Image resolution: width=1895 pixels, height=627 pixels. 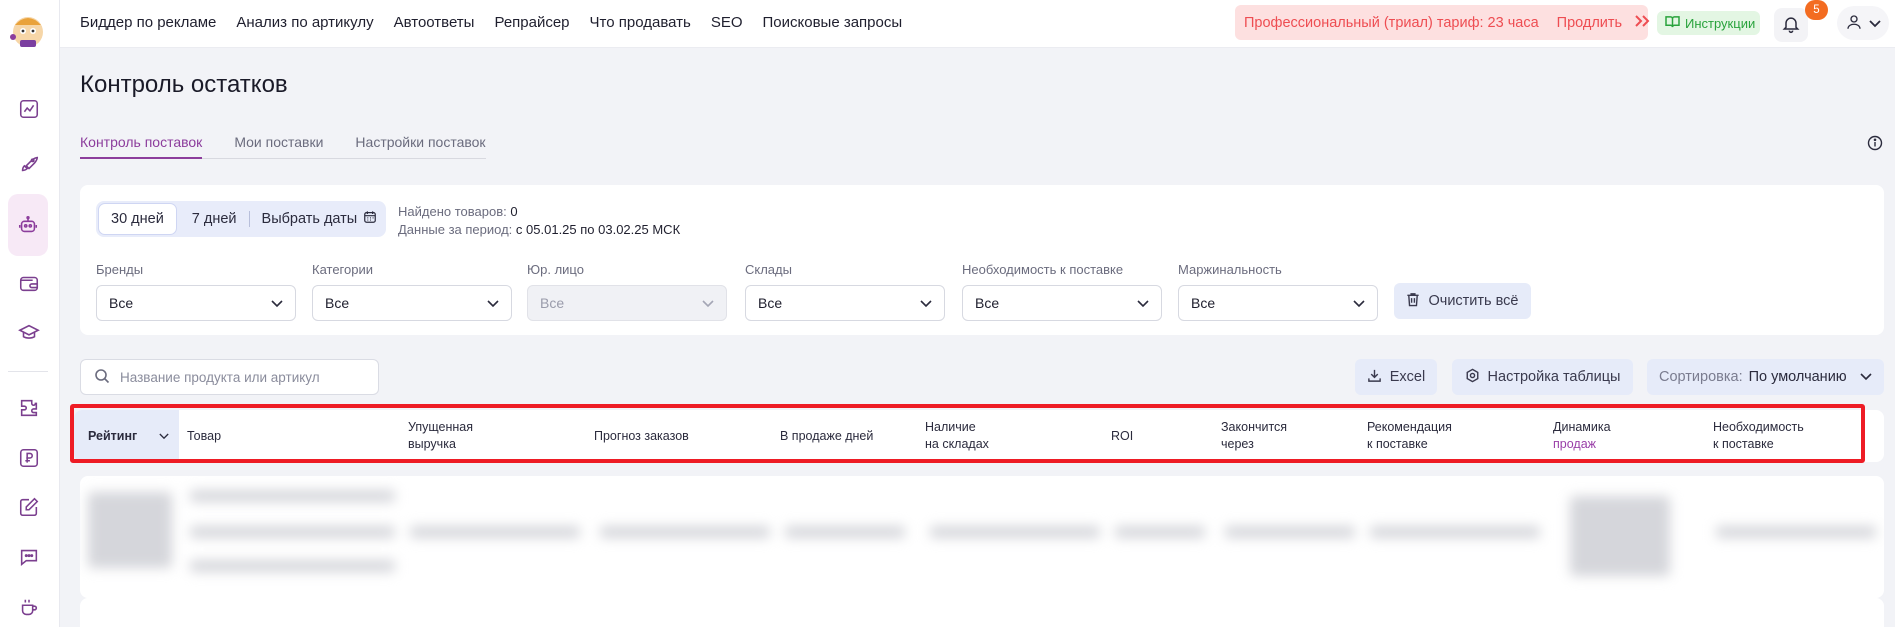 I want to click on supply-need-select: Все, so click(x=1062, y=303).